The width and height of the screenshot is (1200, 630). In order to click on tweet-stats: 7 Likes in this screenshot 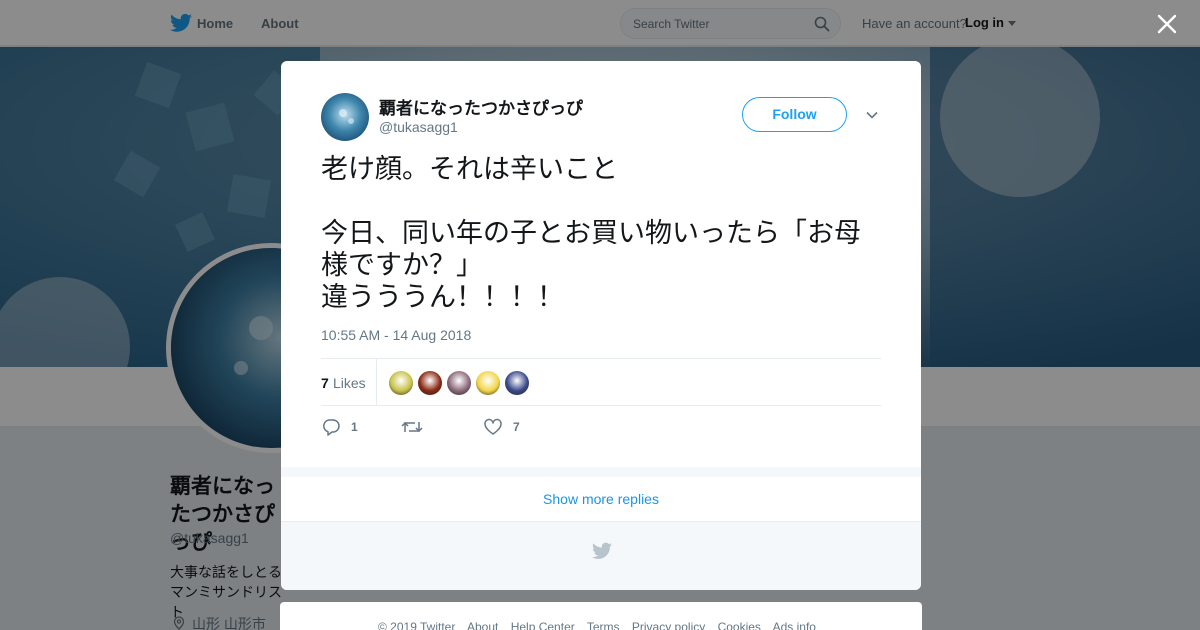, I will do `click(601, 382)`.